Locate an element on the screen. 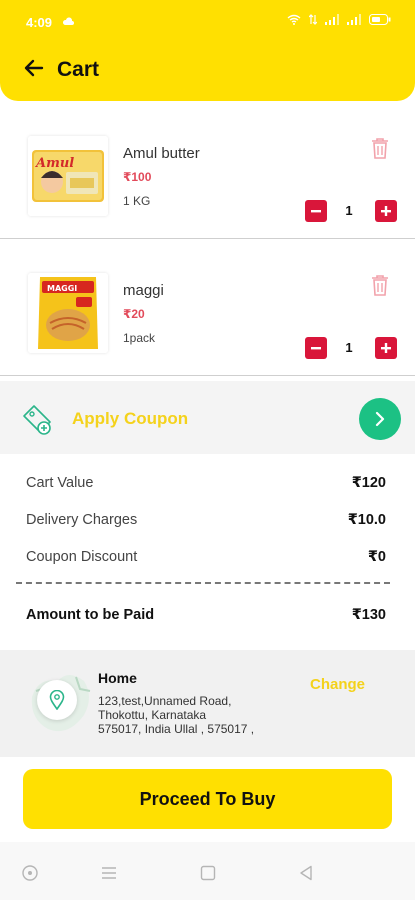 Image resolution: width=415 pixels, height=900 pixels. cart-value-label: Cart Value is located at coordinates (60, 483).